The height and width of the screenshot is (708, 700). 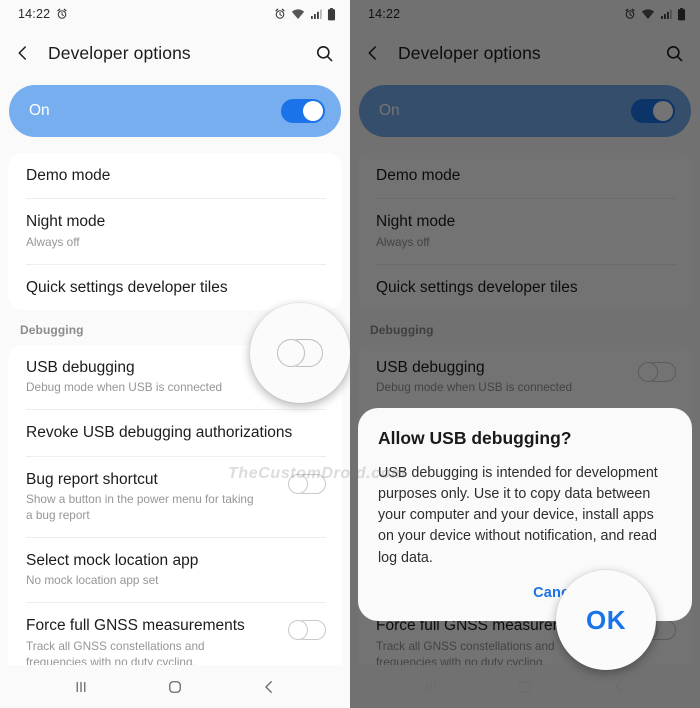 I want to click on section-header-debugging: Debugging, so click(x=402, y=330).